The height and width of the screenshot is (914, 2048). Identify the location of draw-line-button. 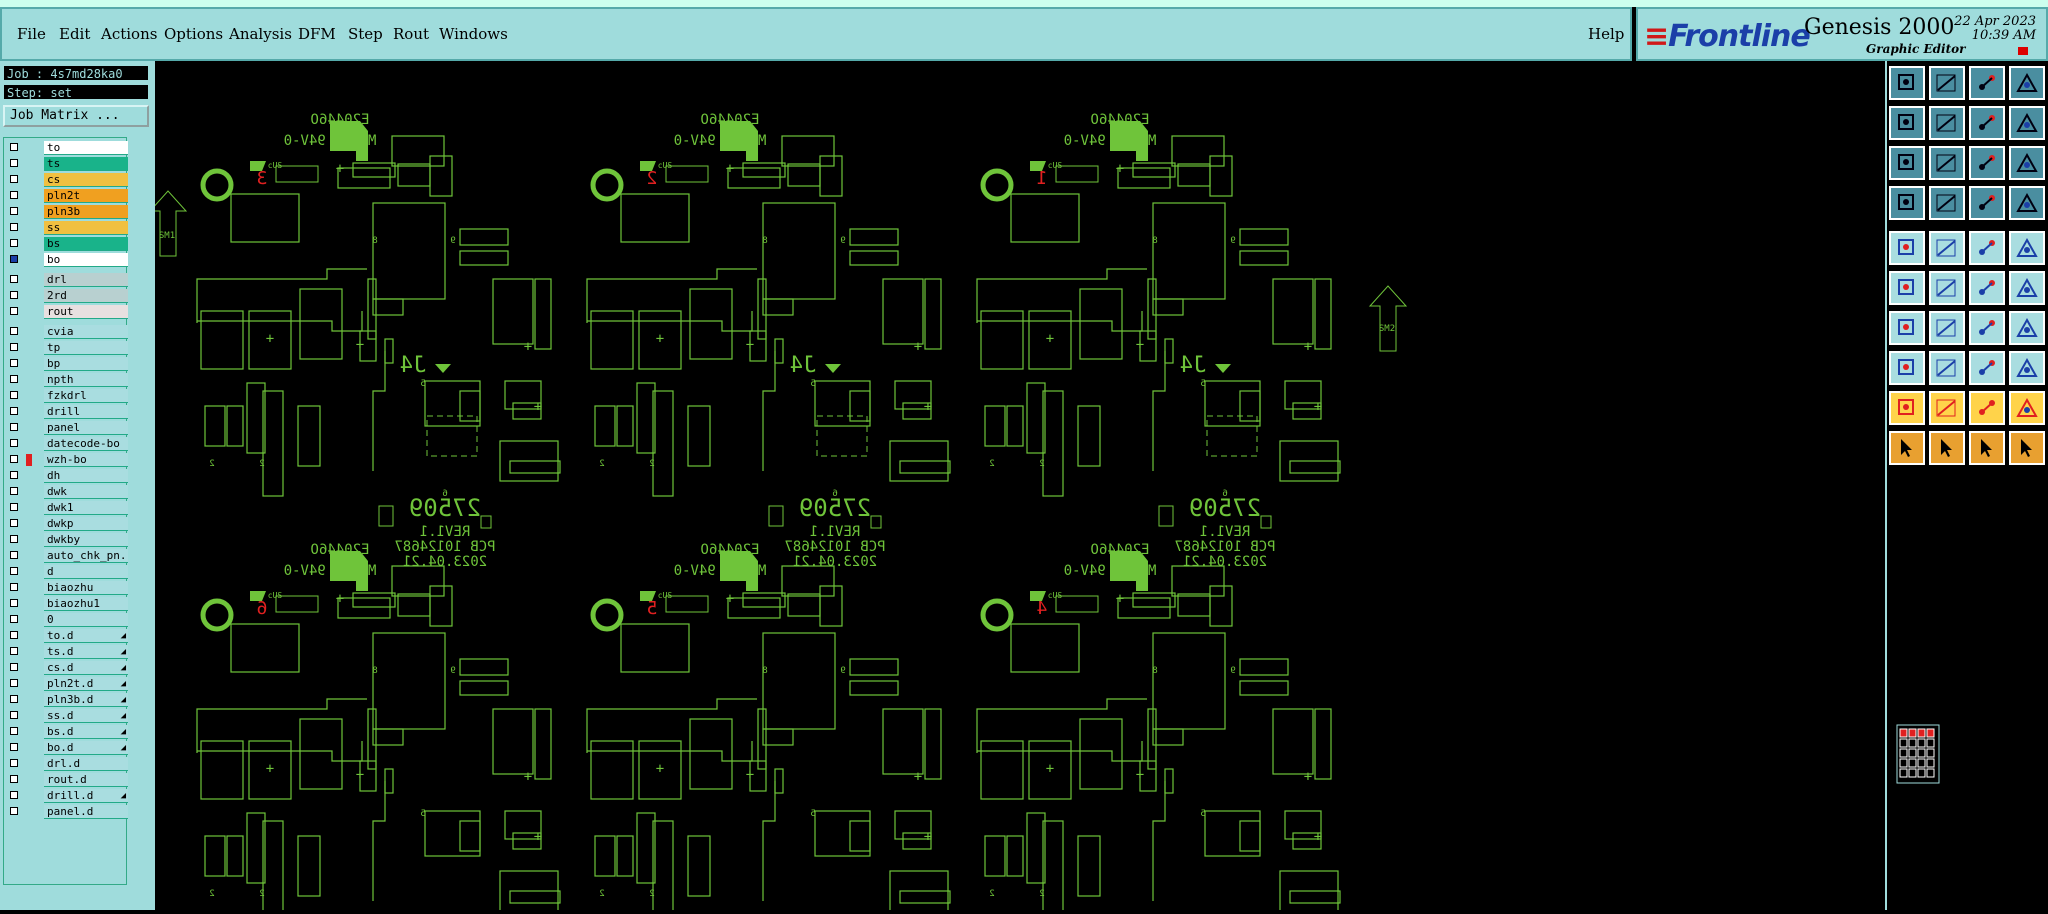
(1907, 328).